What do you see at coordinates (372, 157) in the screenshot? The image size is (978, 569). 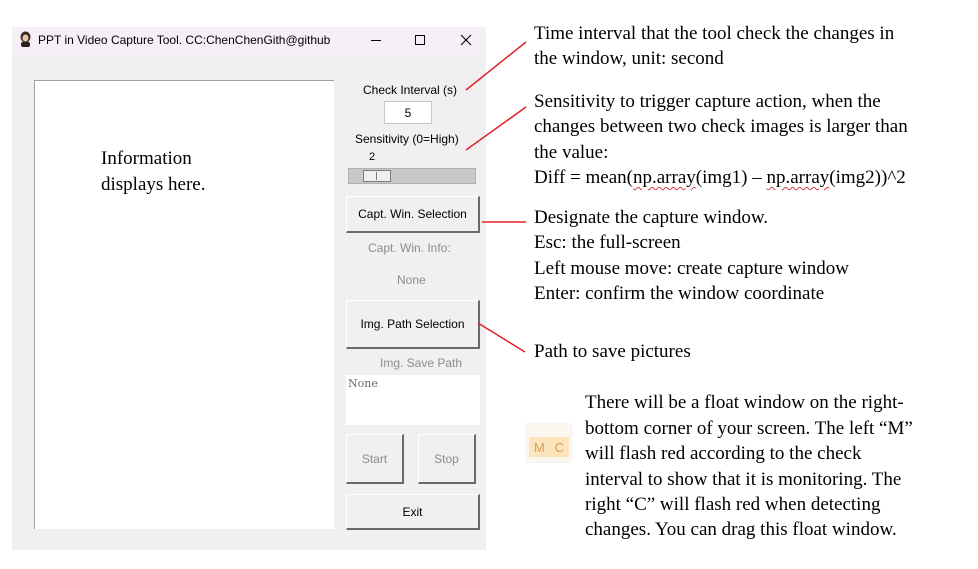 I see `sensitivity-value: 2` at bounding box center [372, 157].